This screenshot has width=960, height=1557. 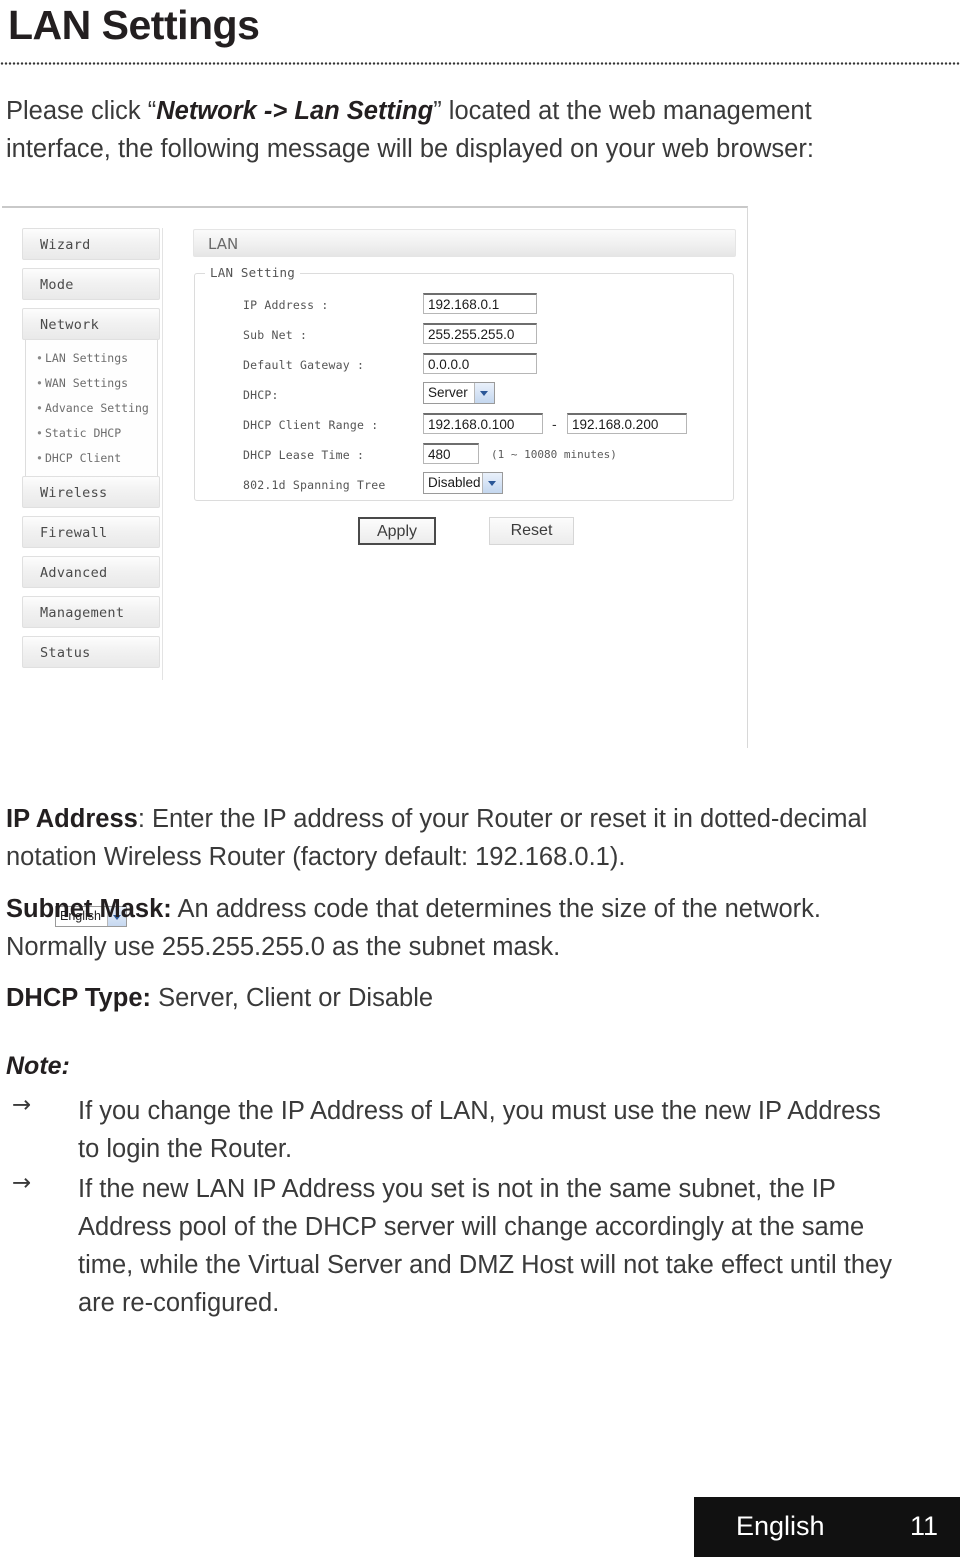 I want to click on field-label: IP Address :, so click(x=286, y=305).